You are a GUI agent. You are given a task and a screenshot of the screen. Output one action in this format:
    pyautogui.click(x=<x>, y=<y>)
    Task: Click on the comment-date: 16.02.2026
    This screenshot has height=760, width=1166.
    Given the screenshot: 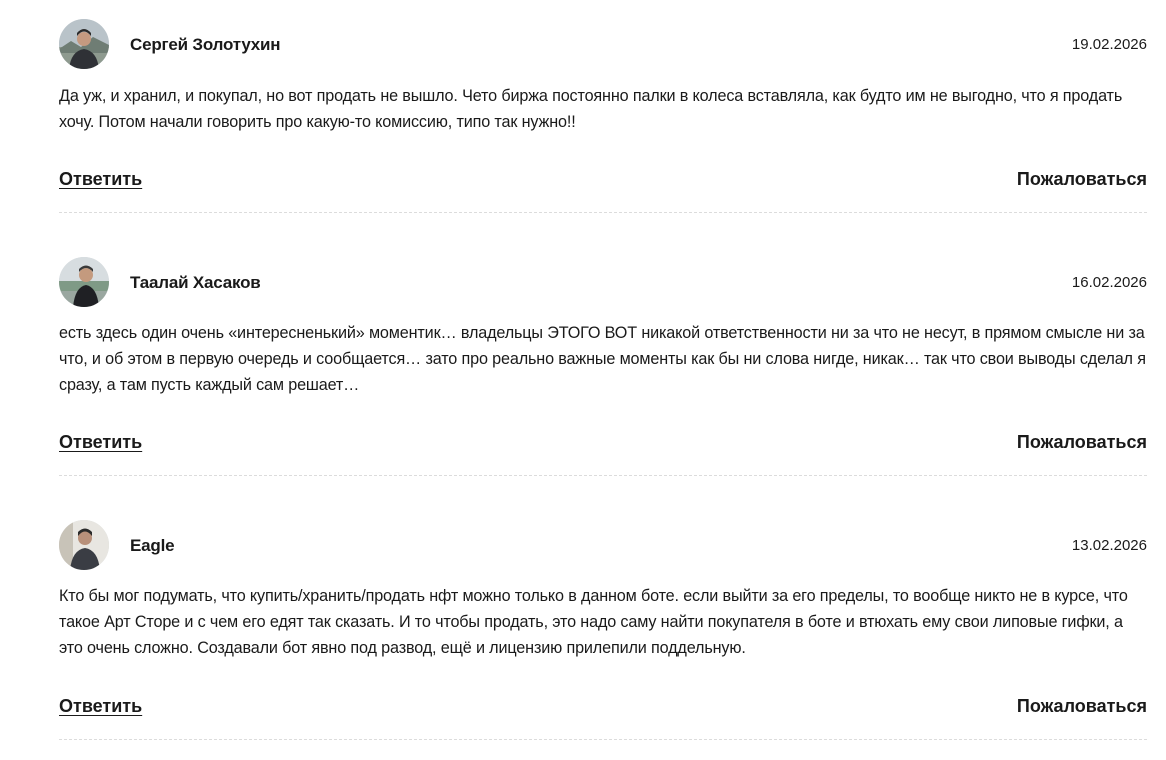 What is the action you would take?
    pyautogui.click(x=1109, y=282)
    